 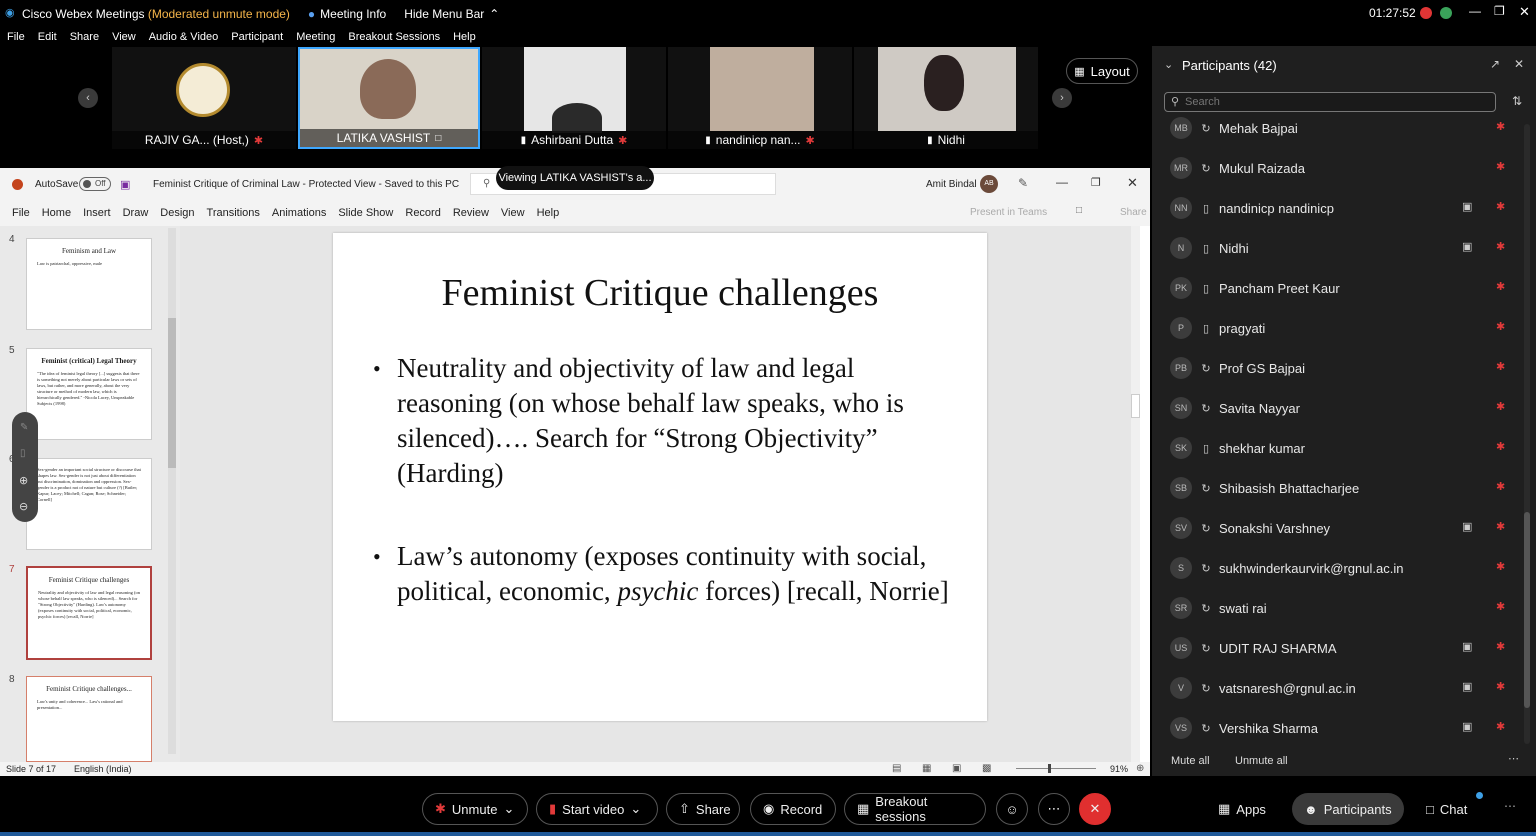 What do you see at coordinates (1096, 182) in the screenshot?
I see `ppt-restore-icon: ❐` at bounding box center [1096, 182].